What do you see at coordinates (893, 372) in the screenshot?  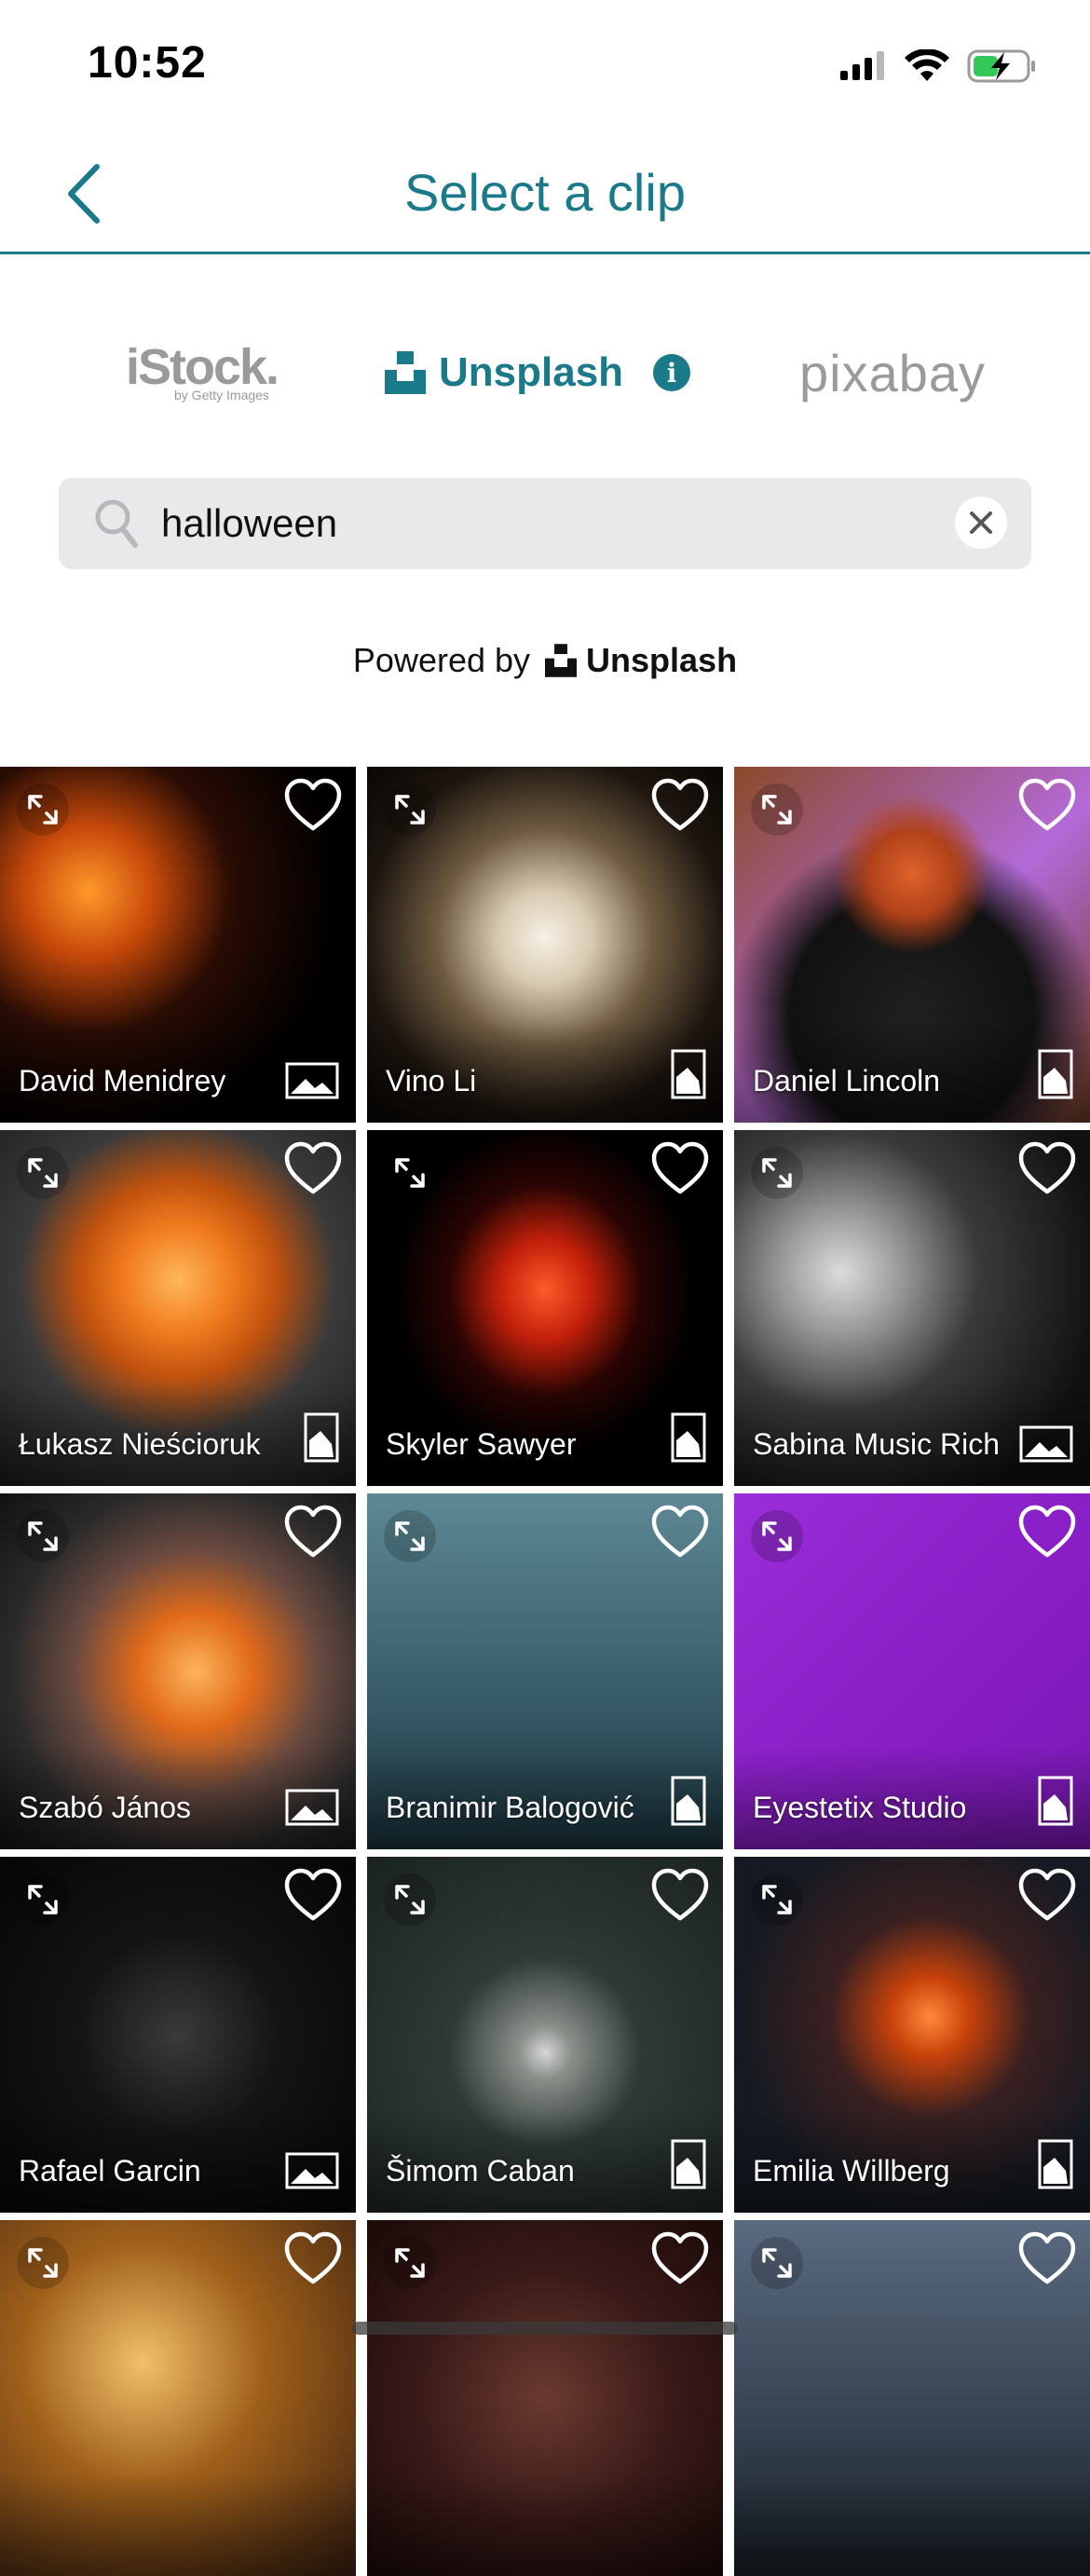 I see `provider-tab-pixabay: pixabay` at bounding box center [893, 372].